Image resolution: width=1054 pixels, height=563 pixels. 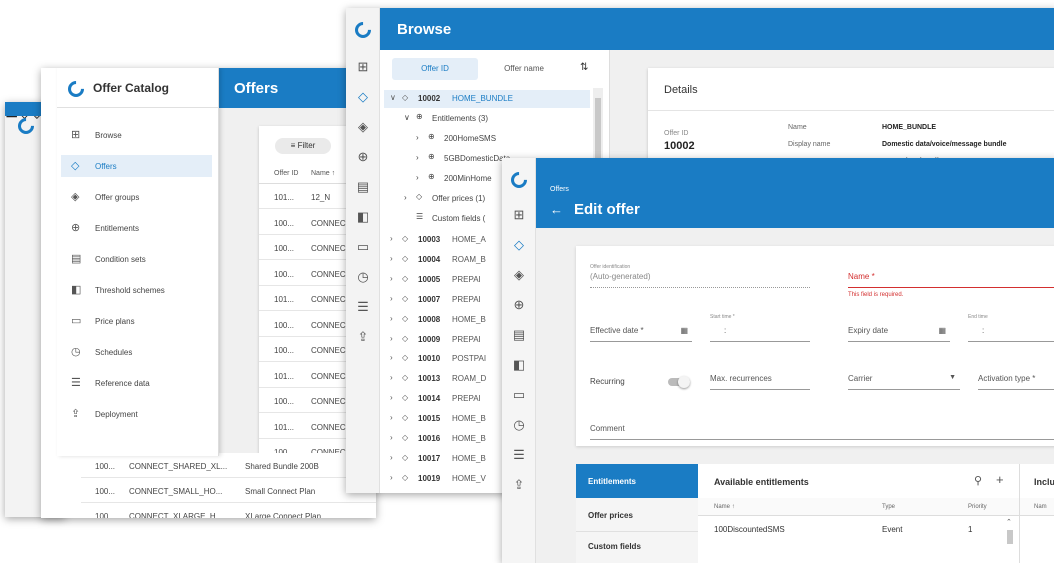 I want to click on offer-item-name: PREPAI, so click(x=466, y=299).